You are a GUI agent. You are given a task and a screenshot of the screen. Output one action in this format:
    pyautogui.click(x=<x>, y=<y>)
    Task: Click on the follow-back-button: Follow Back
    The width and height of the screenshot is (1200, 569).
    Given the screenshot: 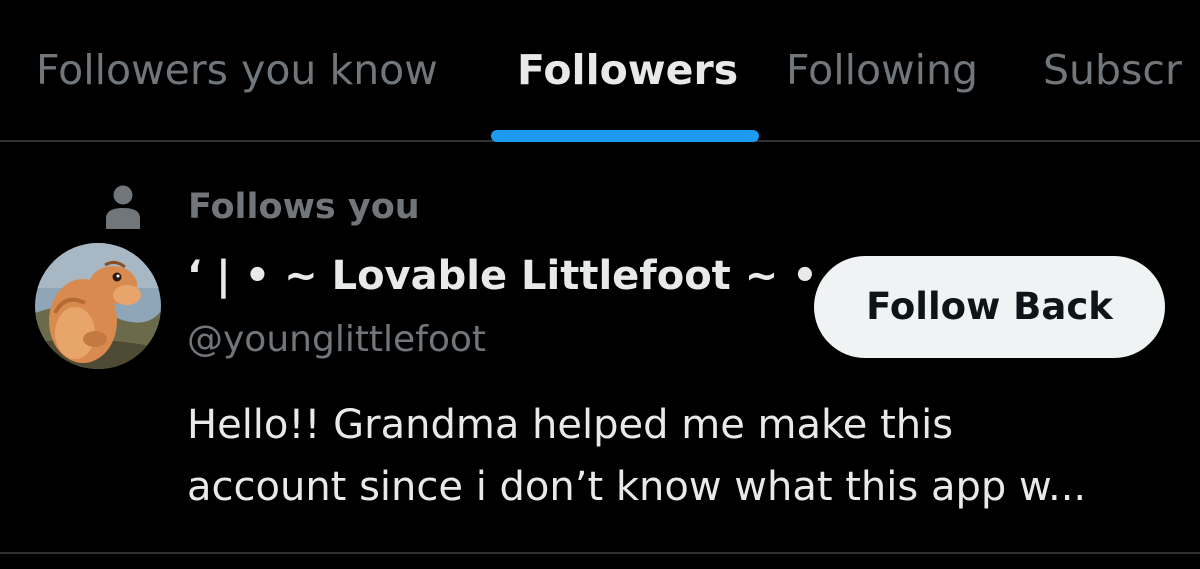 What is the action you would take?
    pyautogui.click(x=989, y=307)
    